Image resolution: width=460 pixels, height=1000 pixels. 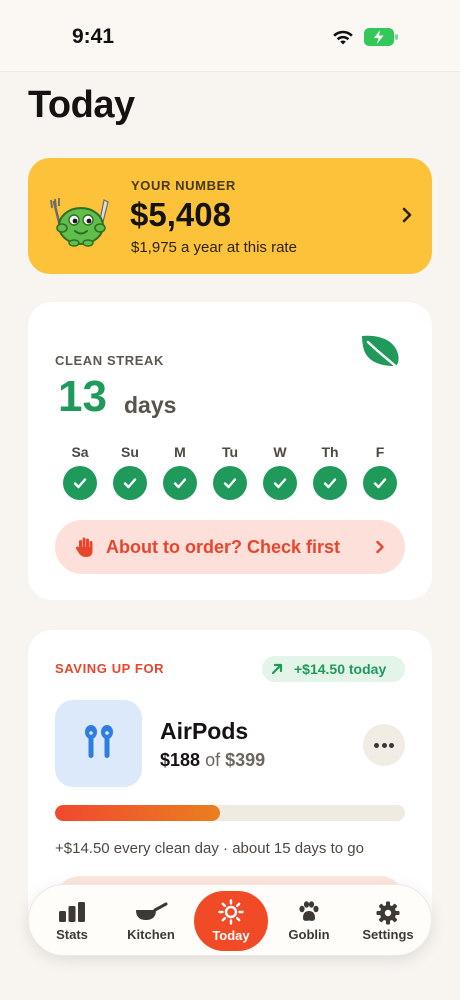 What do you see at coordinates (280, 452) in the screenshot?
I see `day-letter: W` at bounding box center [280, 452].